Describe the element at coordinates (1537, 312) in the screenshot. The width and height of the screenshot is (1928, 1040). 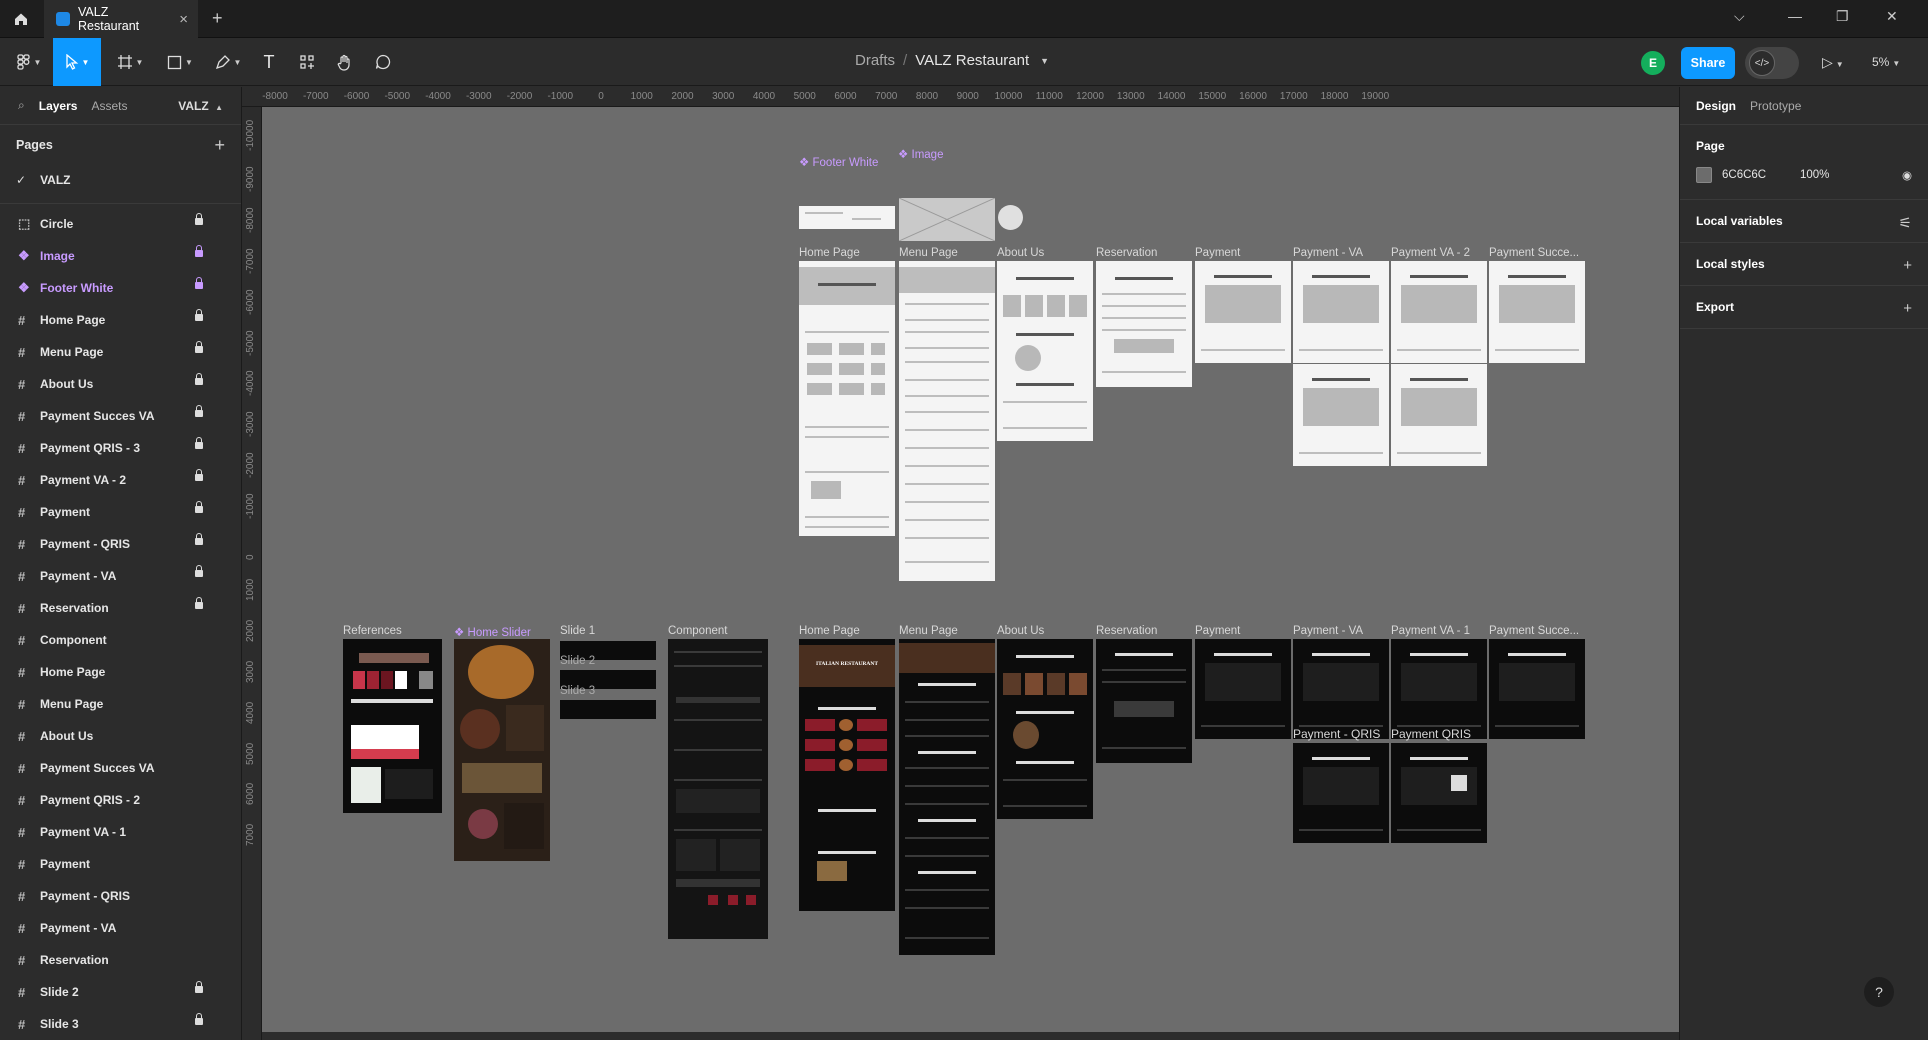
I see `payment-success-wireframe` at that location.